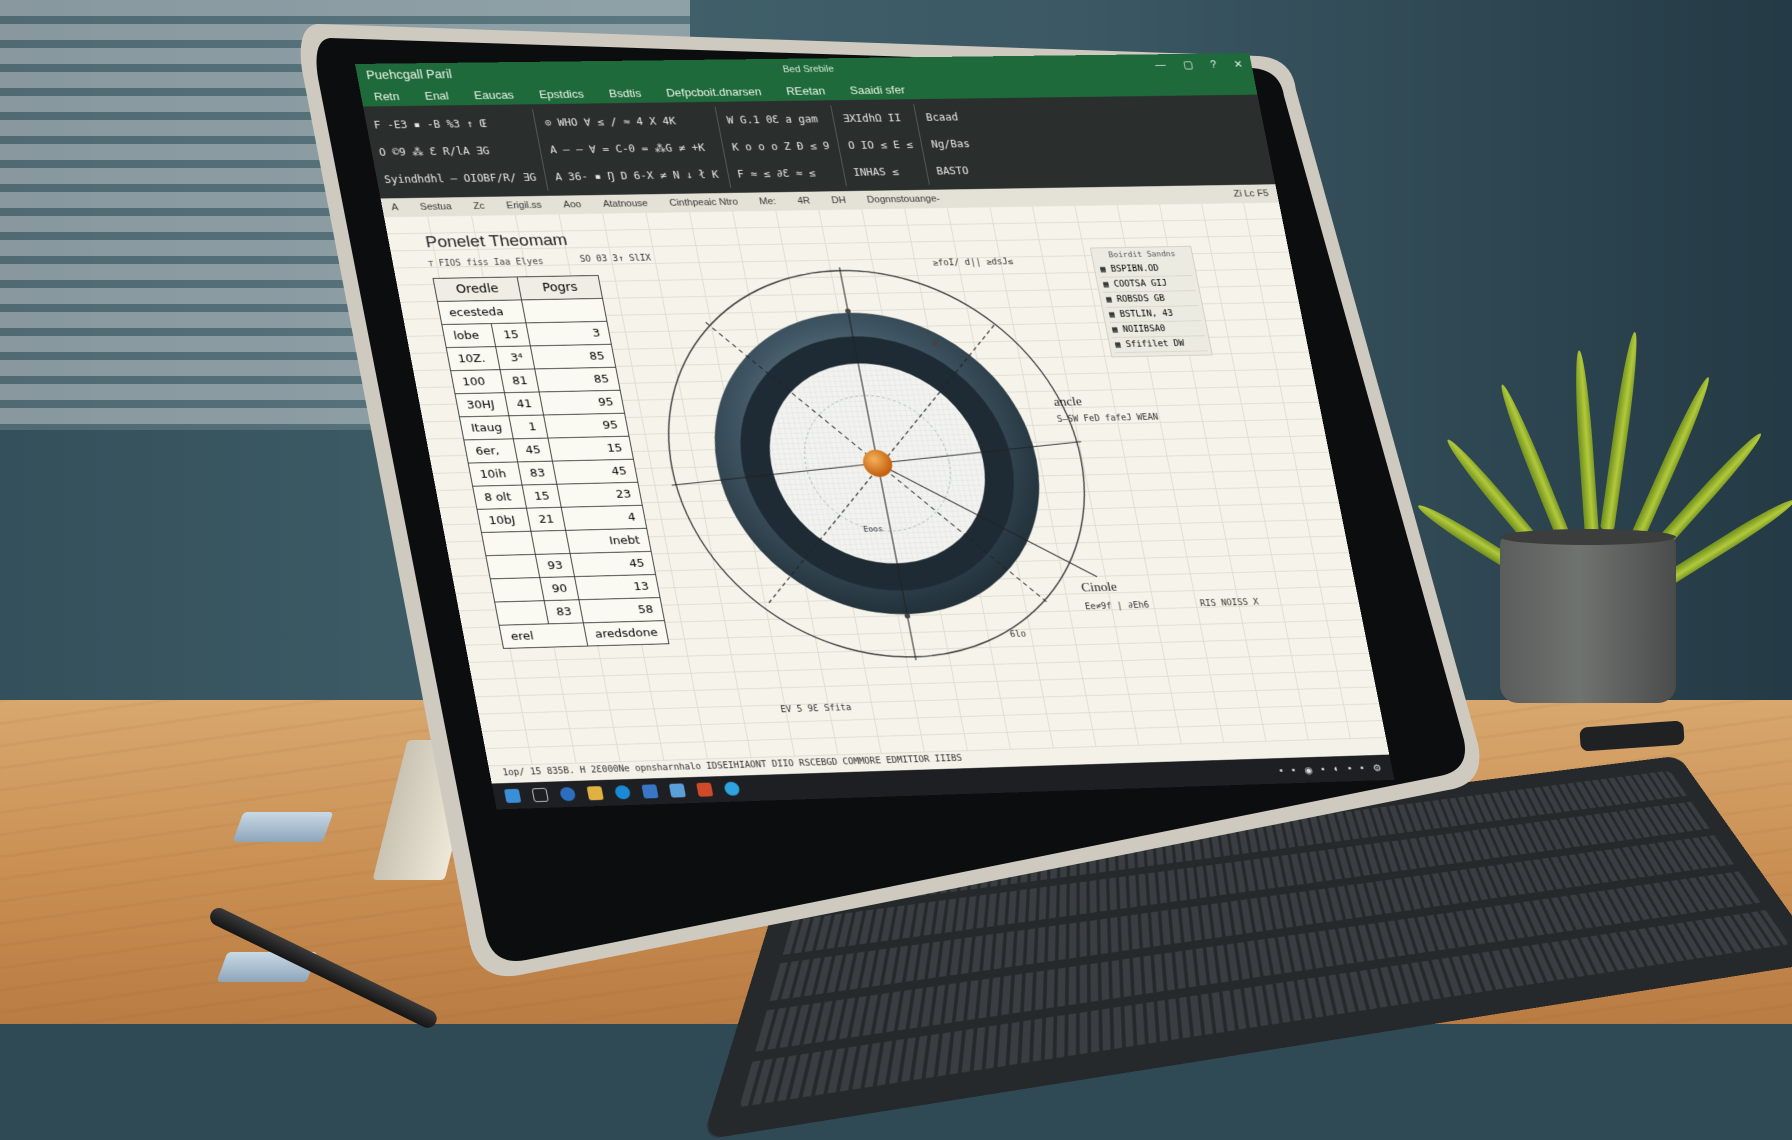 This screenshot has height=1140, width=1792. Describe the element at coordinates (803, 201) in the screenshot. I see `namebar-item: 4R` at that location.